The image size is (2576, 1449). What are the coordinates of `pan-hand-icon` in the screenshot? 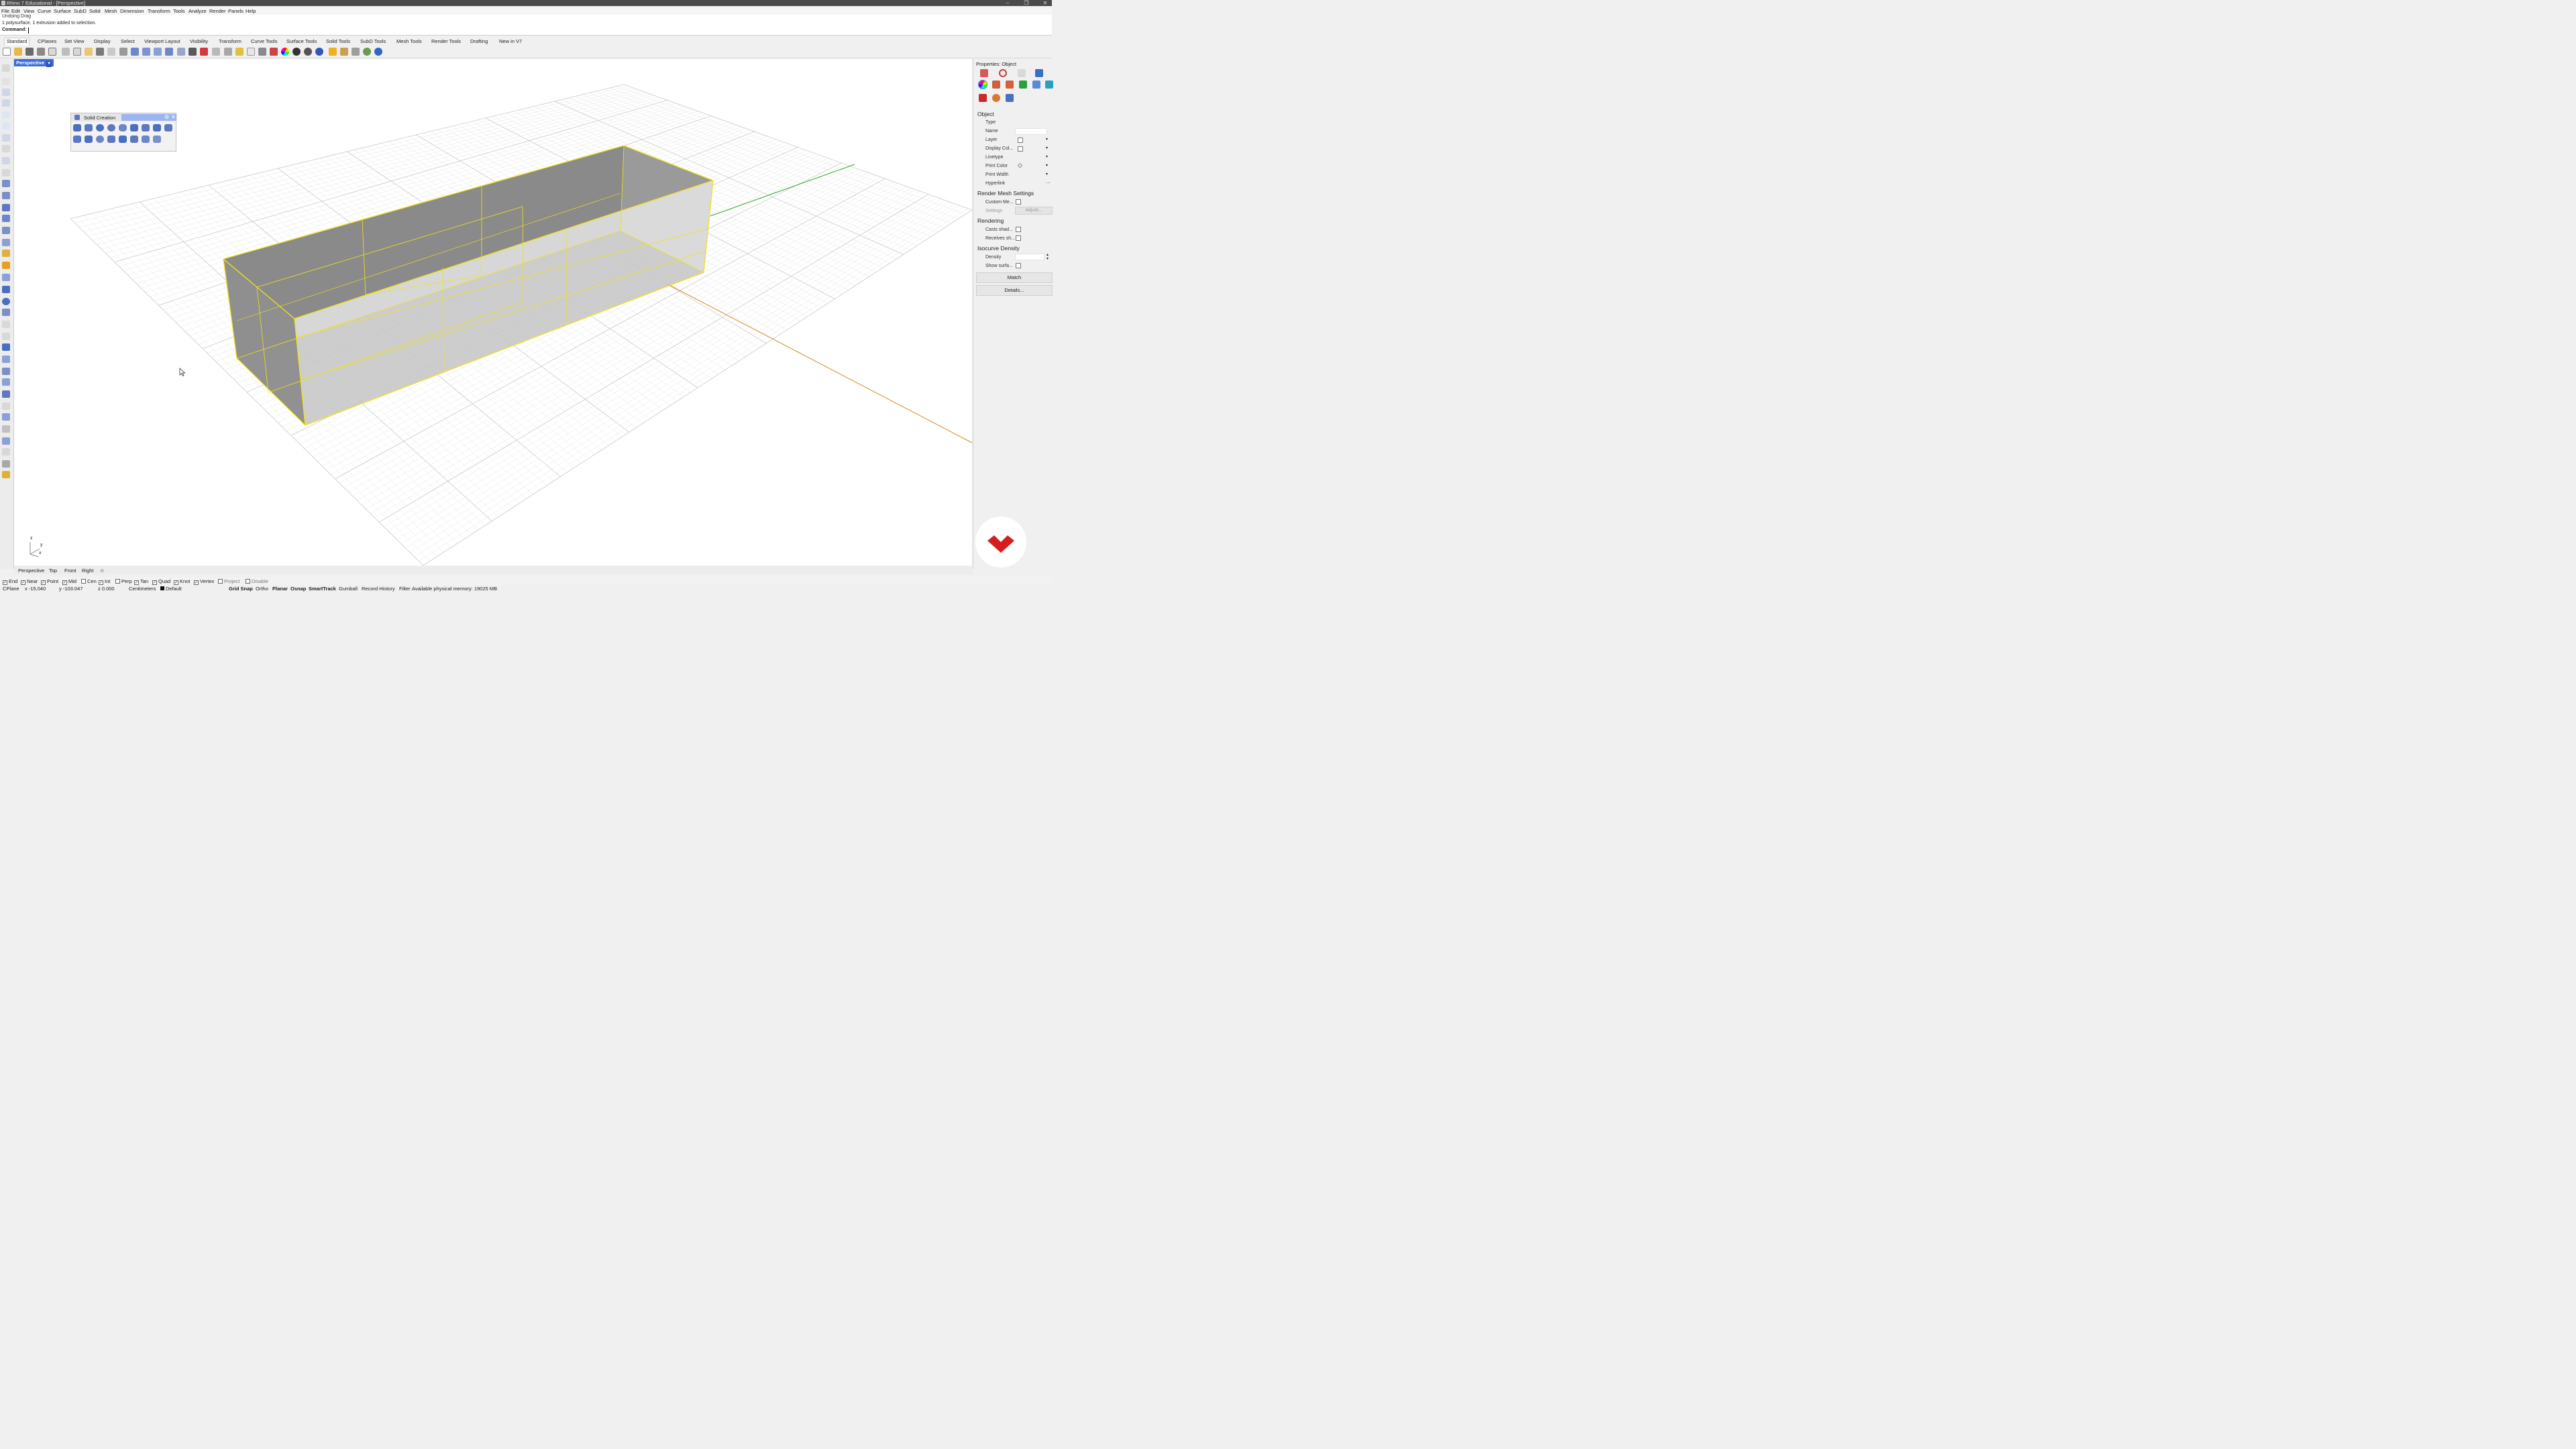 It's located at (111, 52).